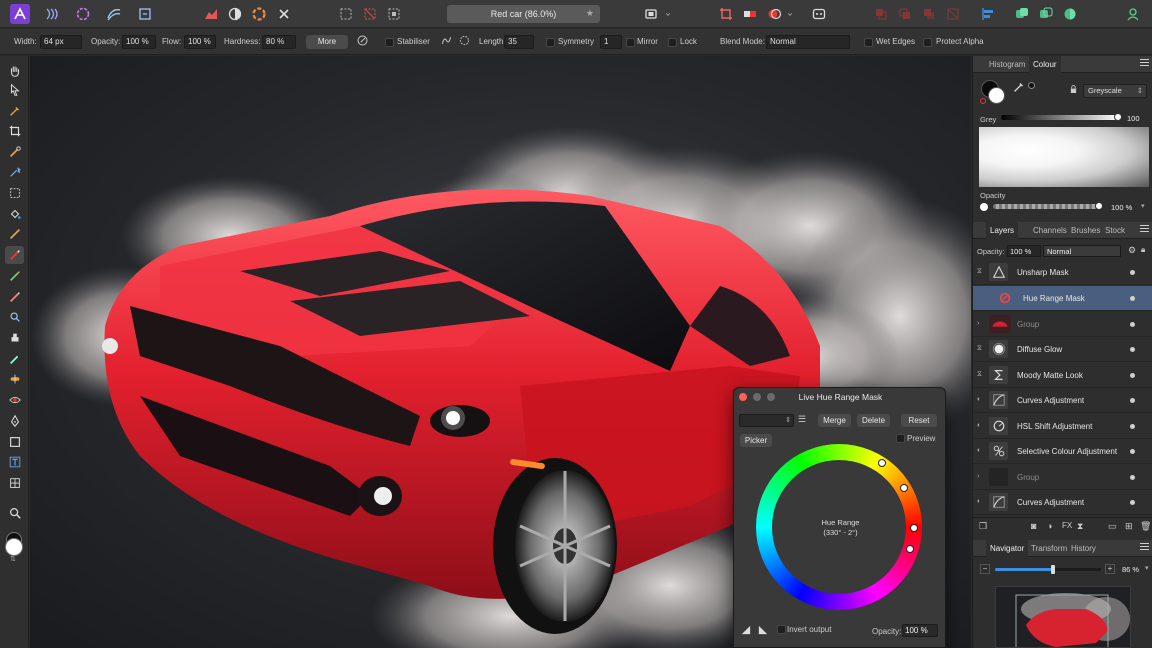 The image size is (1152, 648). I want to click on mirror-checkbox, so click(630, 42).